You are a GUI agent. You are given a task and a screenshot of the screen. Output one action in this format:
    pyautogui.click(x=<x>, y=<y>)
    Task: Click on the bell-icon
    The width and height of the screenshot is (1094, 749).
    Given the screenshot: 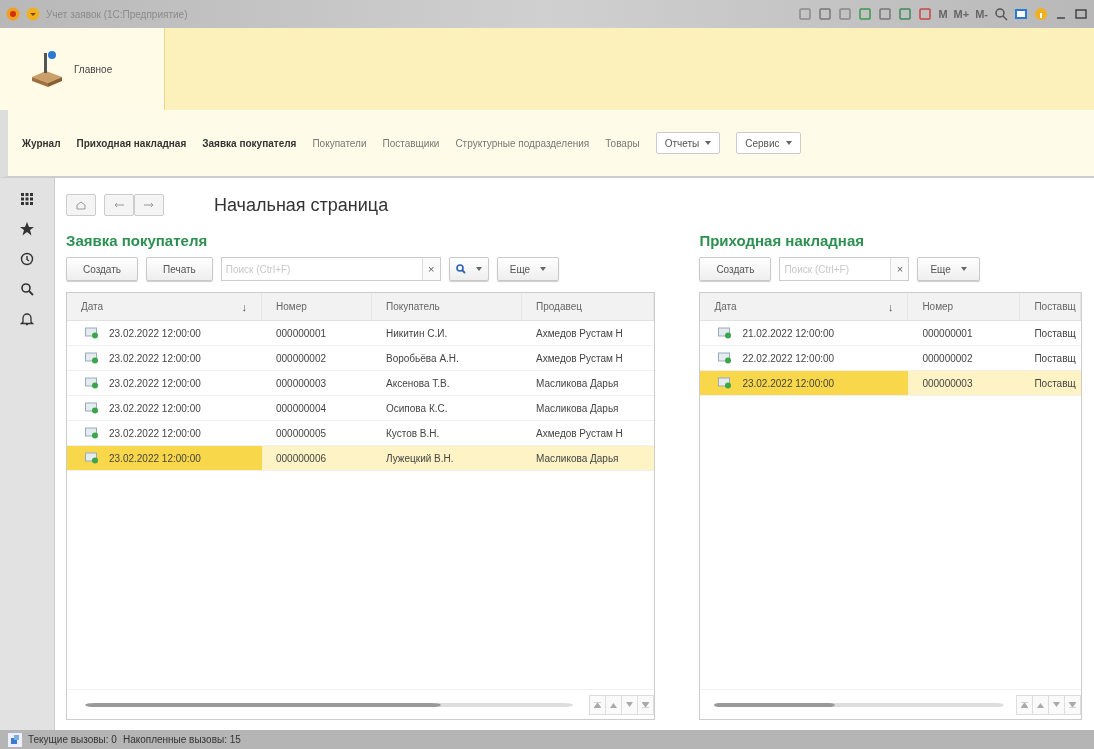 What is the action you would take?
    pyautogui.click(x=27, y=319)
    